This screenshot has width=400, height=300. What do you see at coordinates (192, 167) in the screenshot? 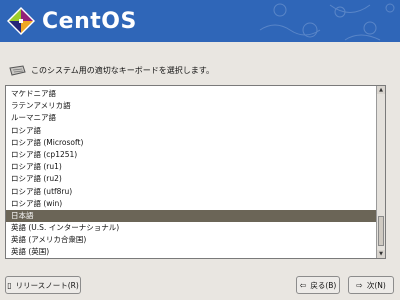
I see `keyboard-list-item: ロシア語 (ru1)` at bounding box center [192, 167].